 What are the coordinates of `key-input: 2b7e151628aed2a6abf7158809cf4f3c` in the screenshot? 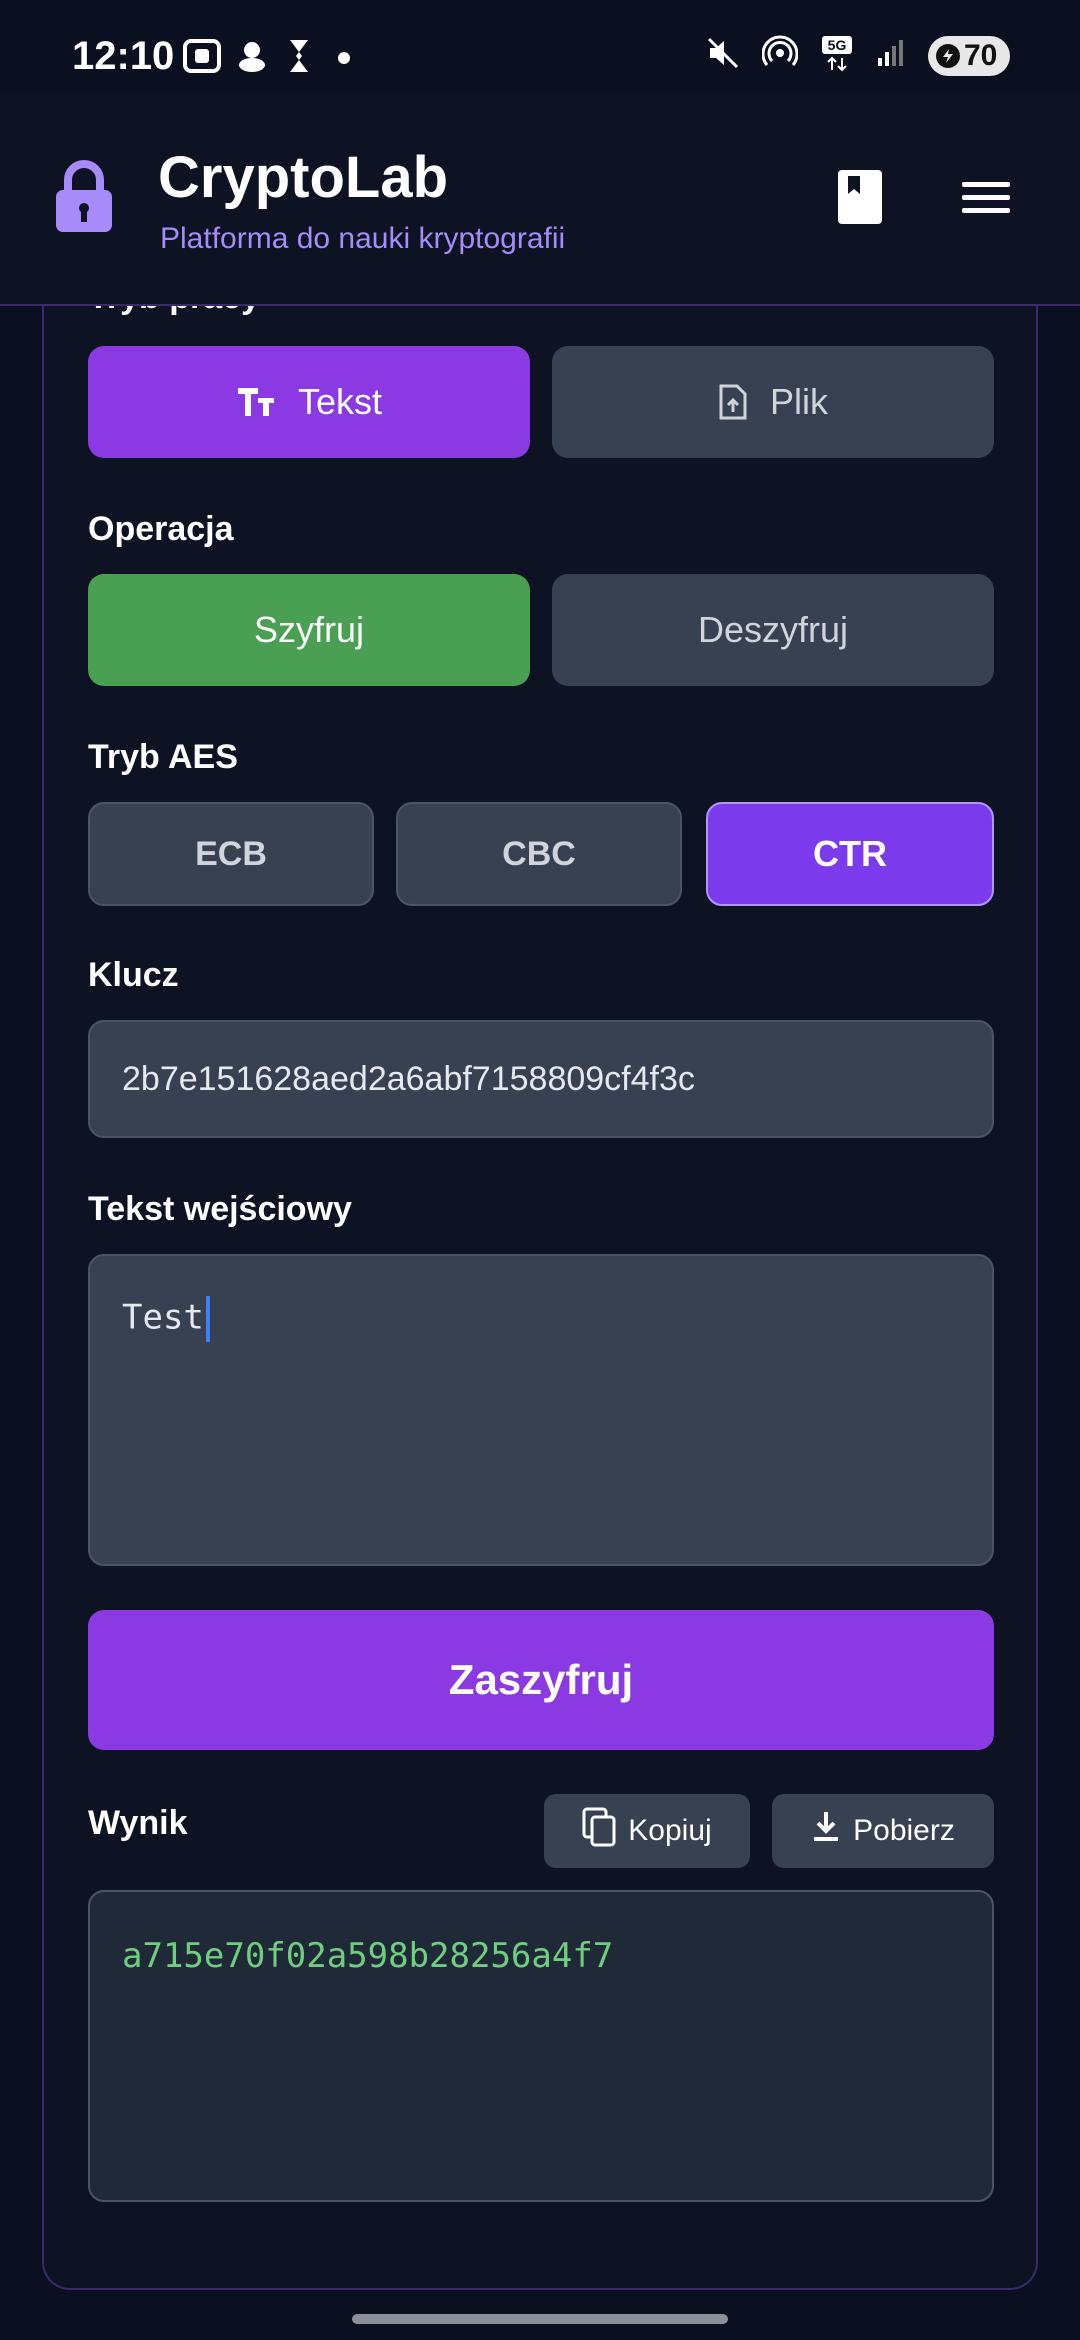 It's located at (541, 1079).